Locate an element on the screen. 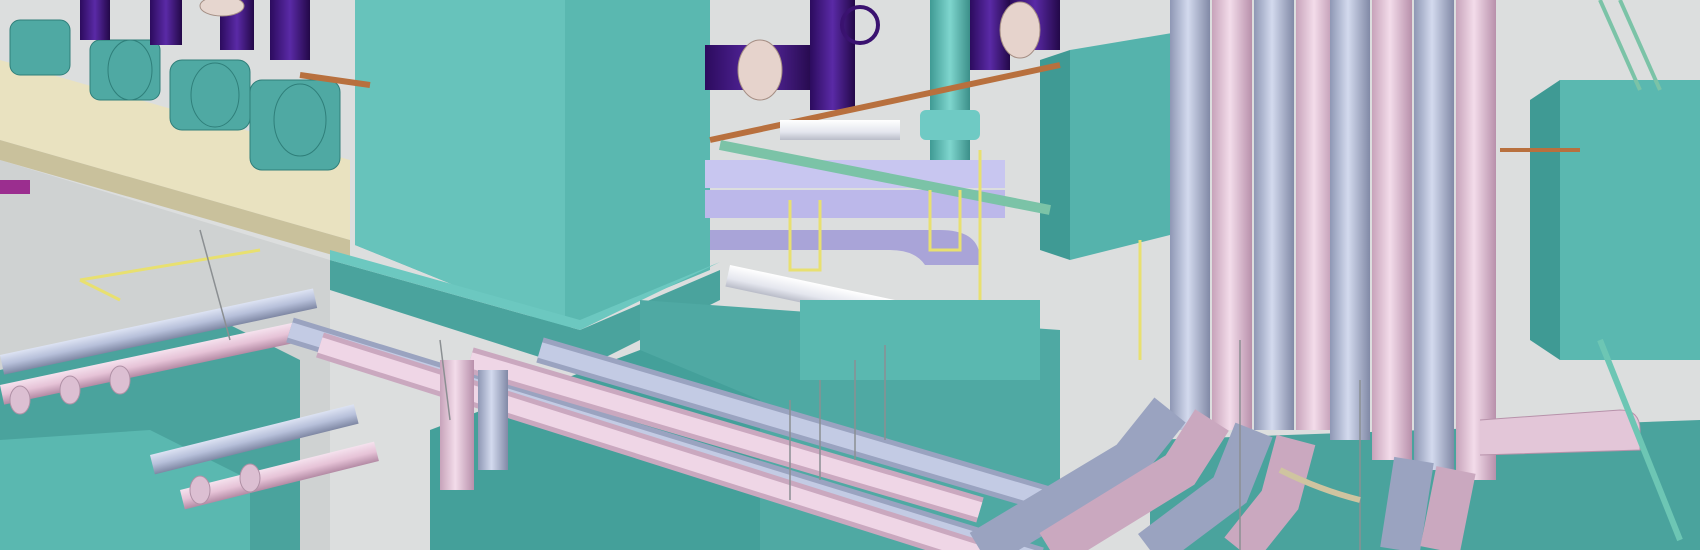 Image resolution: width=1700 pixels, height=550 pixels. pump-flange is located at coordinates (222, 8).